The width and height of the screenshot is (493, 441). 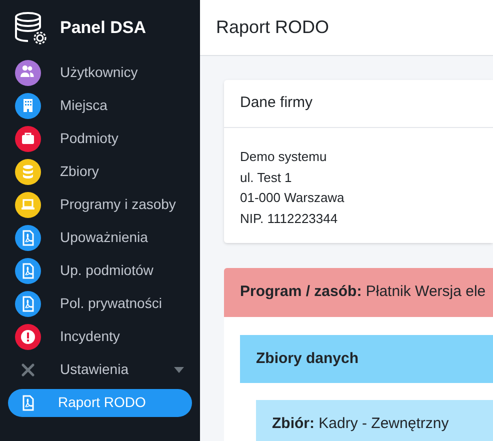 What do you see at coordinates (100, 171) in the screenshot?
I see `nav-item: Zbiory` at bounding box center [100, 171].